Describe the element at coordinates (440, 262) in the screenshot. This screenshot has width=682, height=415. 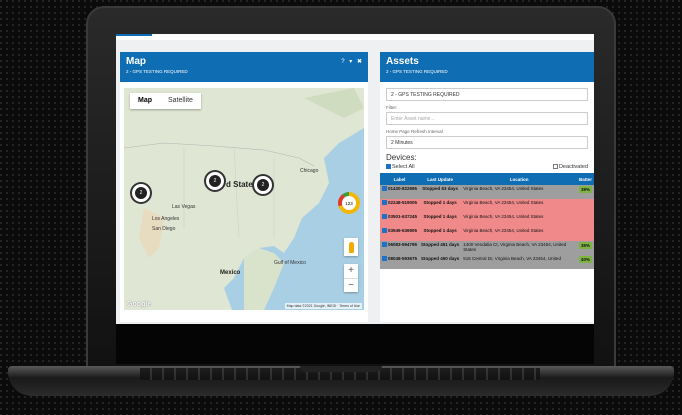
I see `device-last-update: Stopped 450 days` at that location.